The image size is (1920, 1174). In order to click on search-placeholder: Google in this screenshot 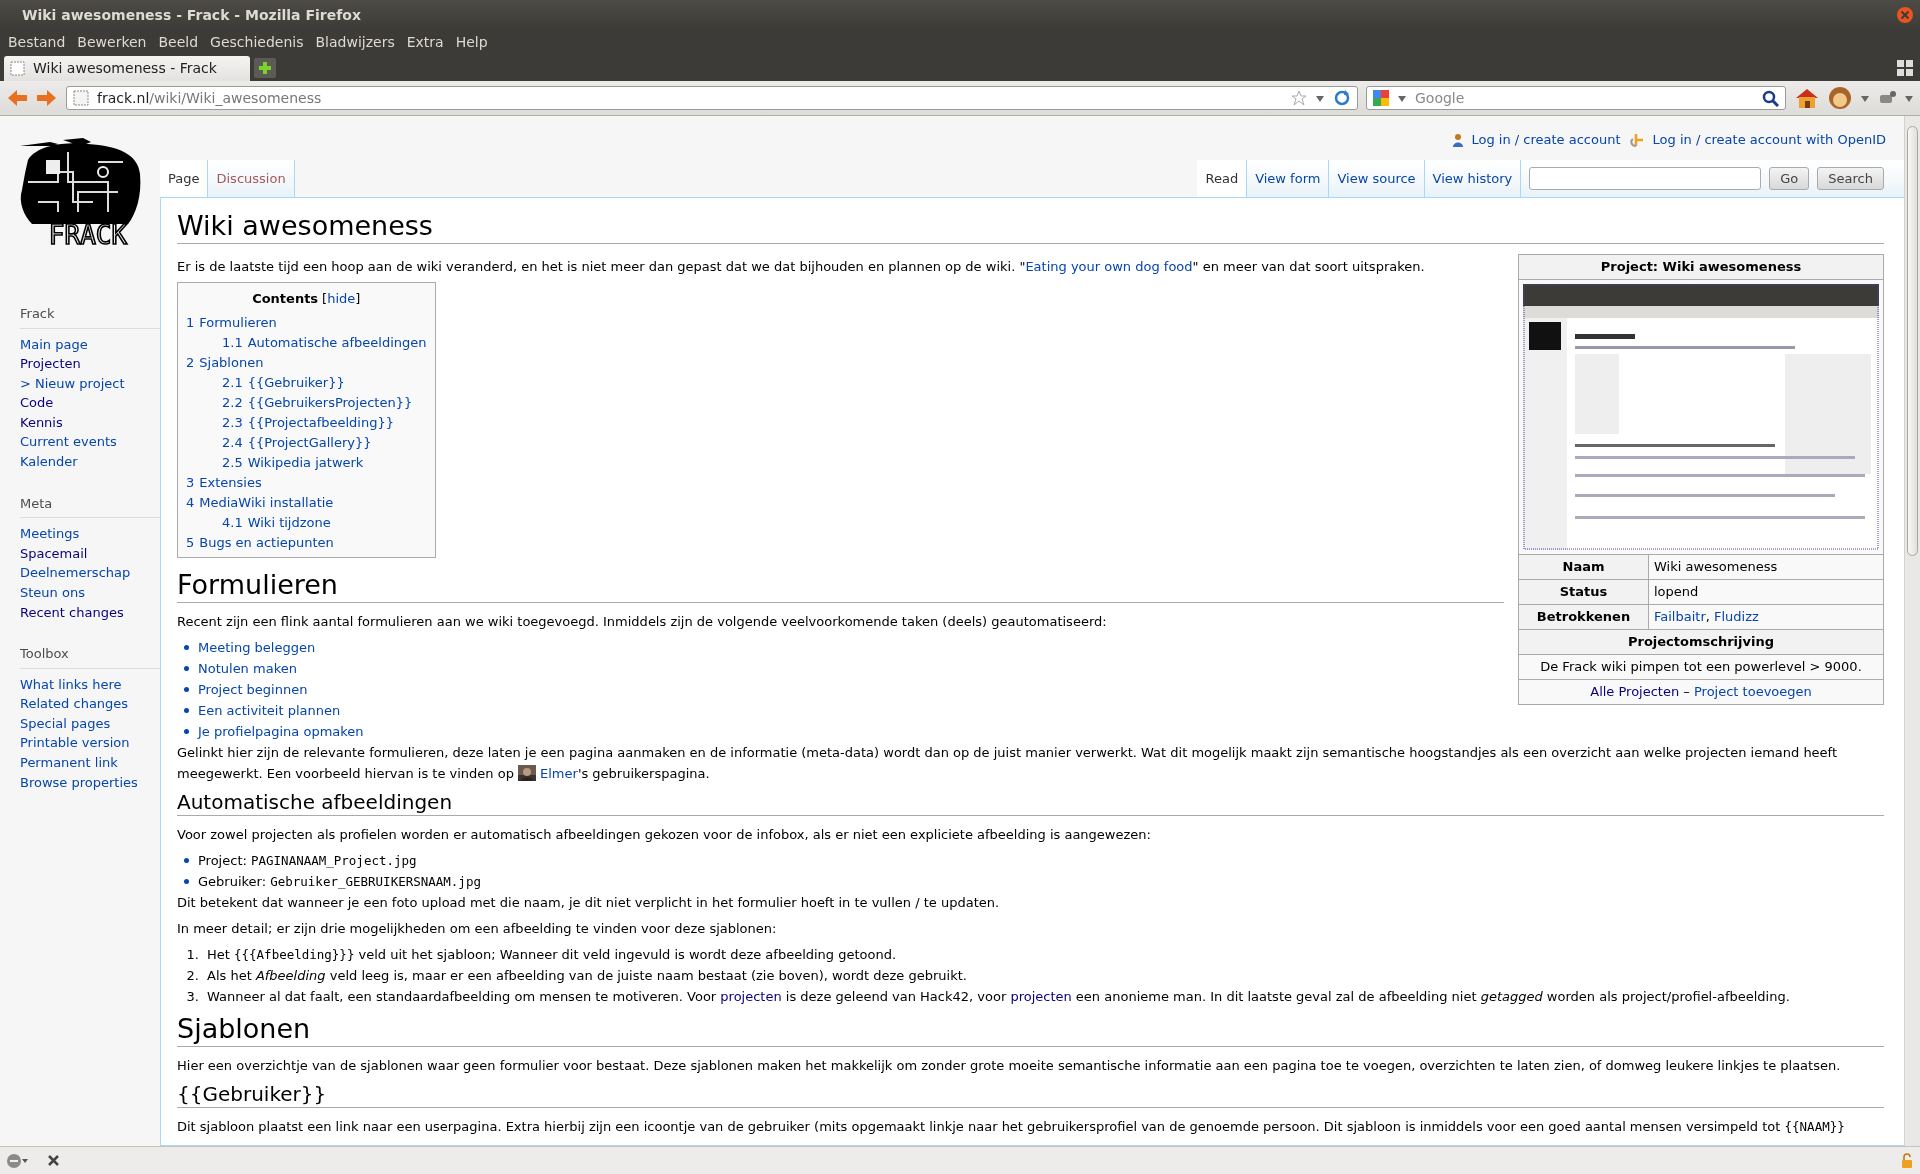, I will do `click(1440, 98)`.